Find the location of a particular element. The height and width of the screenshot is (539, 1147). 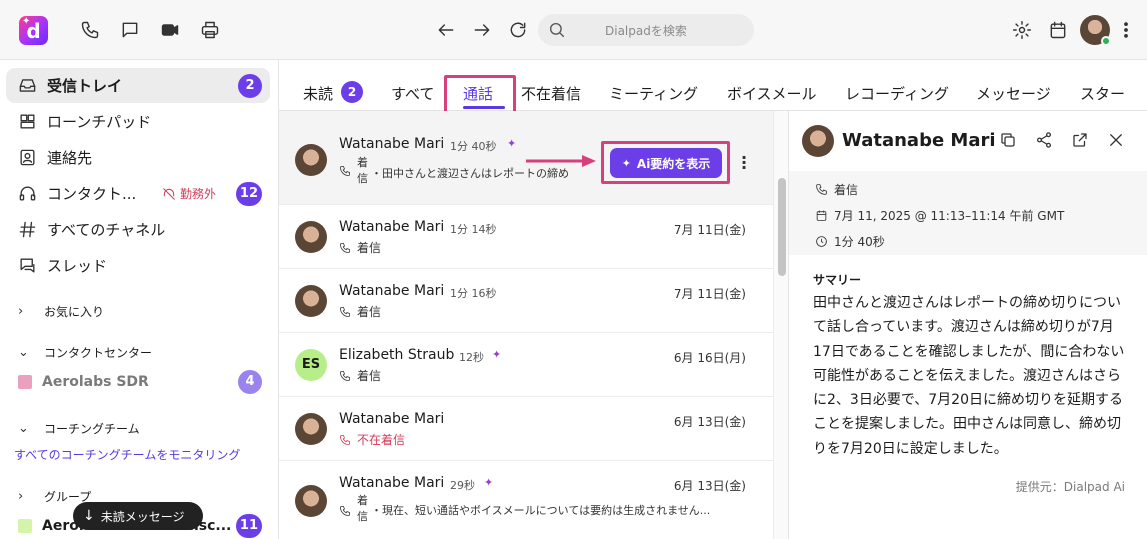

threads-icon is located at coordinates (27, 265).